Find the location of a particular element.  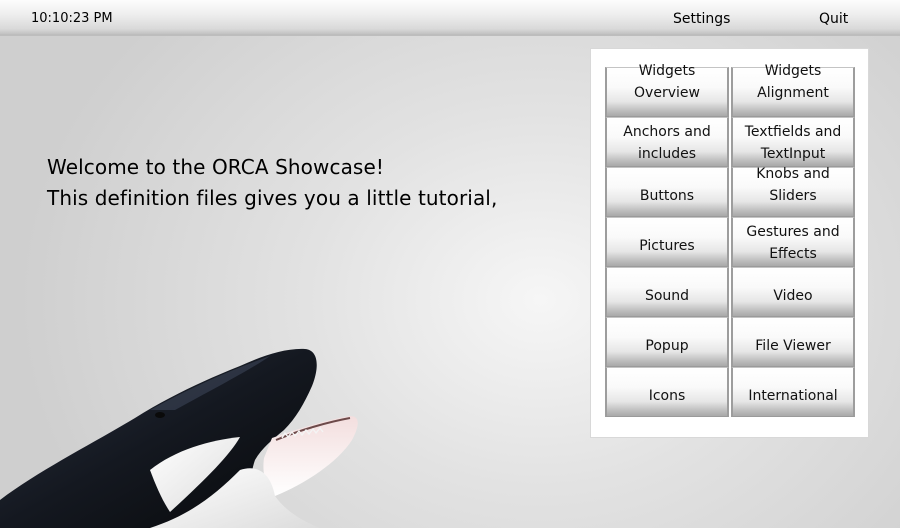

clock: 10:10:23 PM is located at coordinates (72, 18).